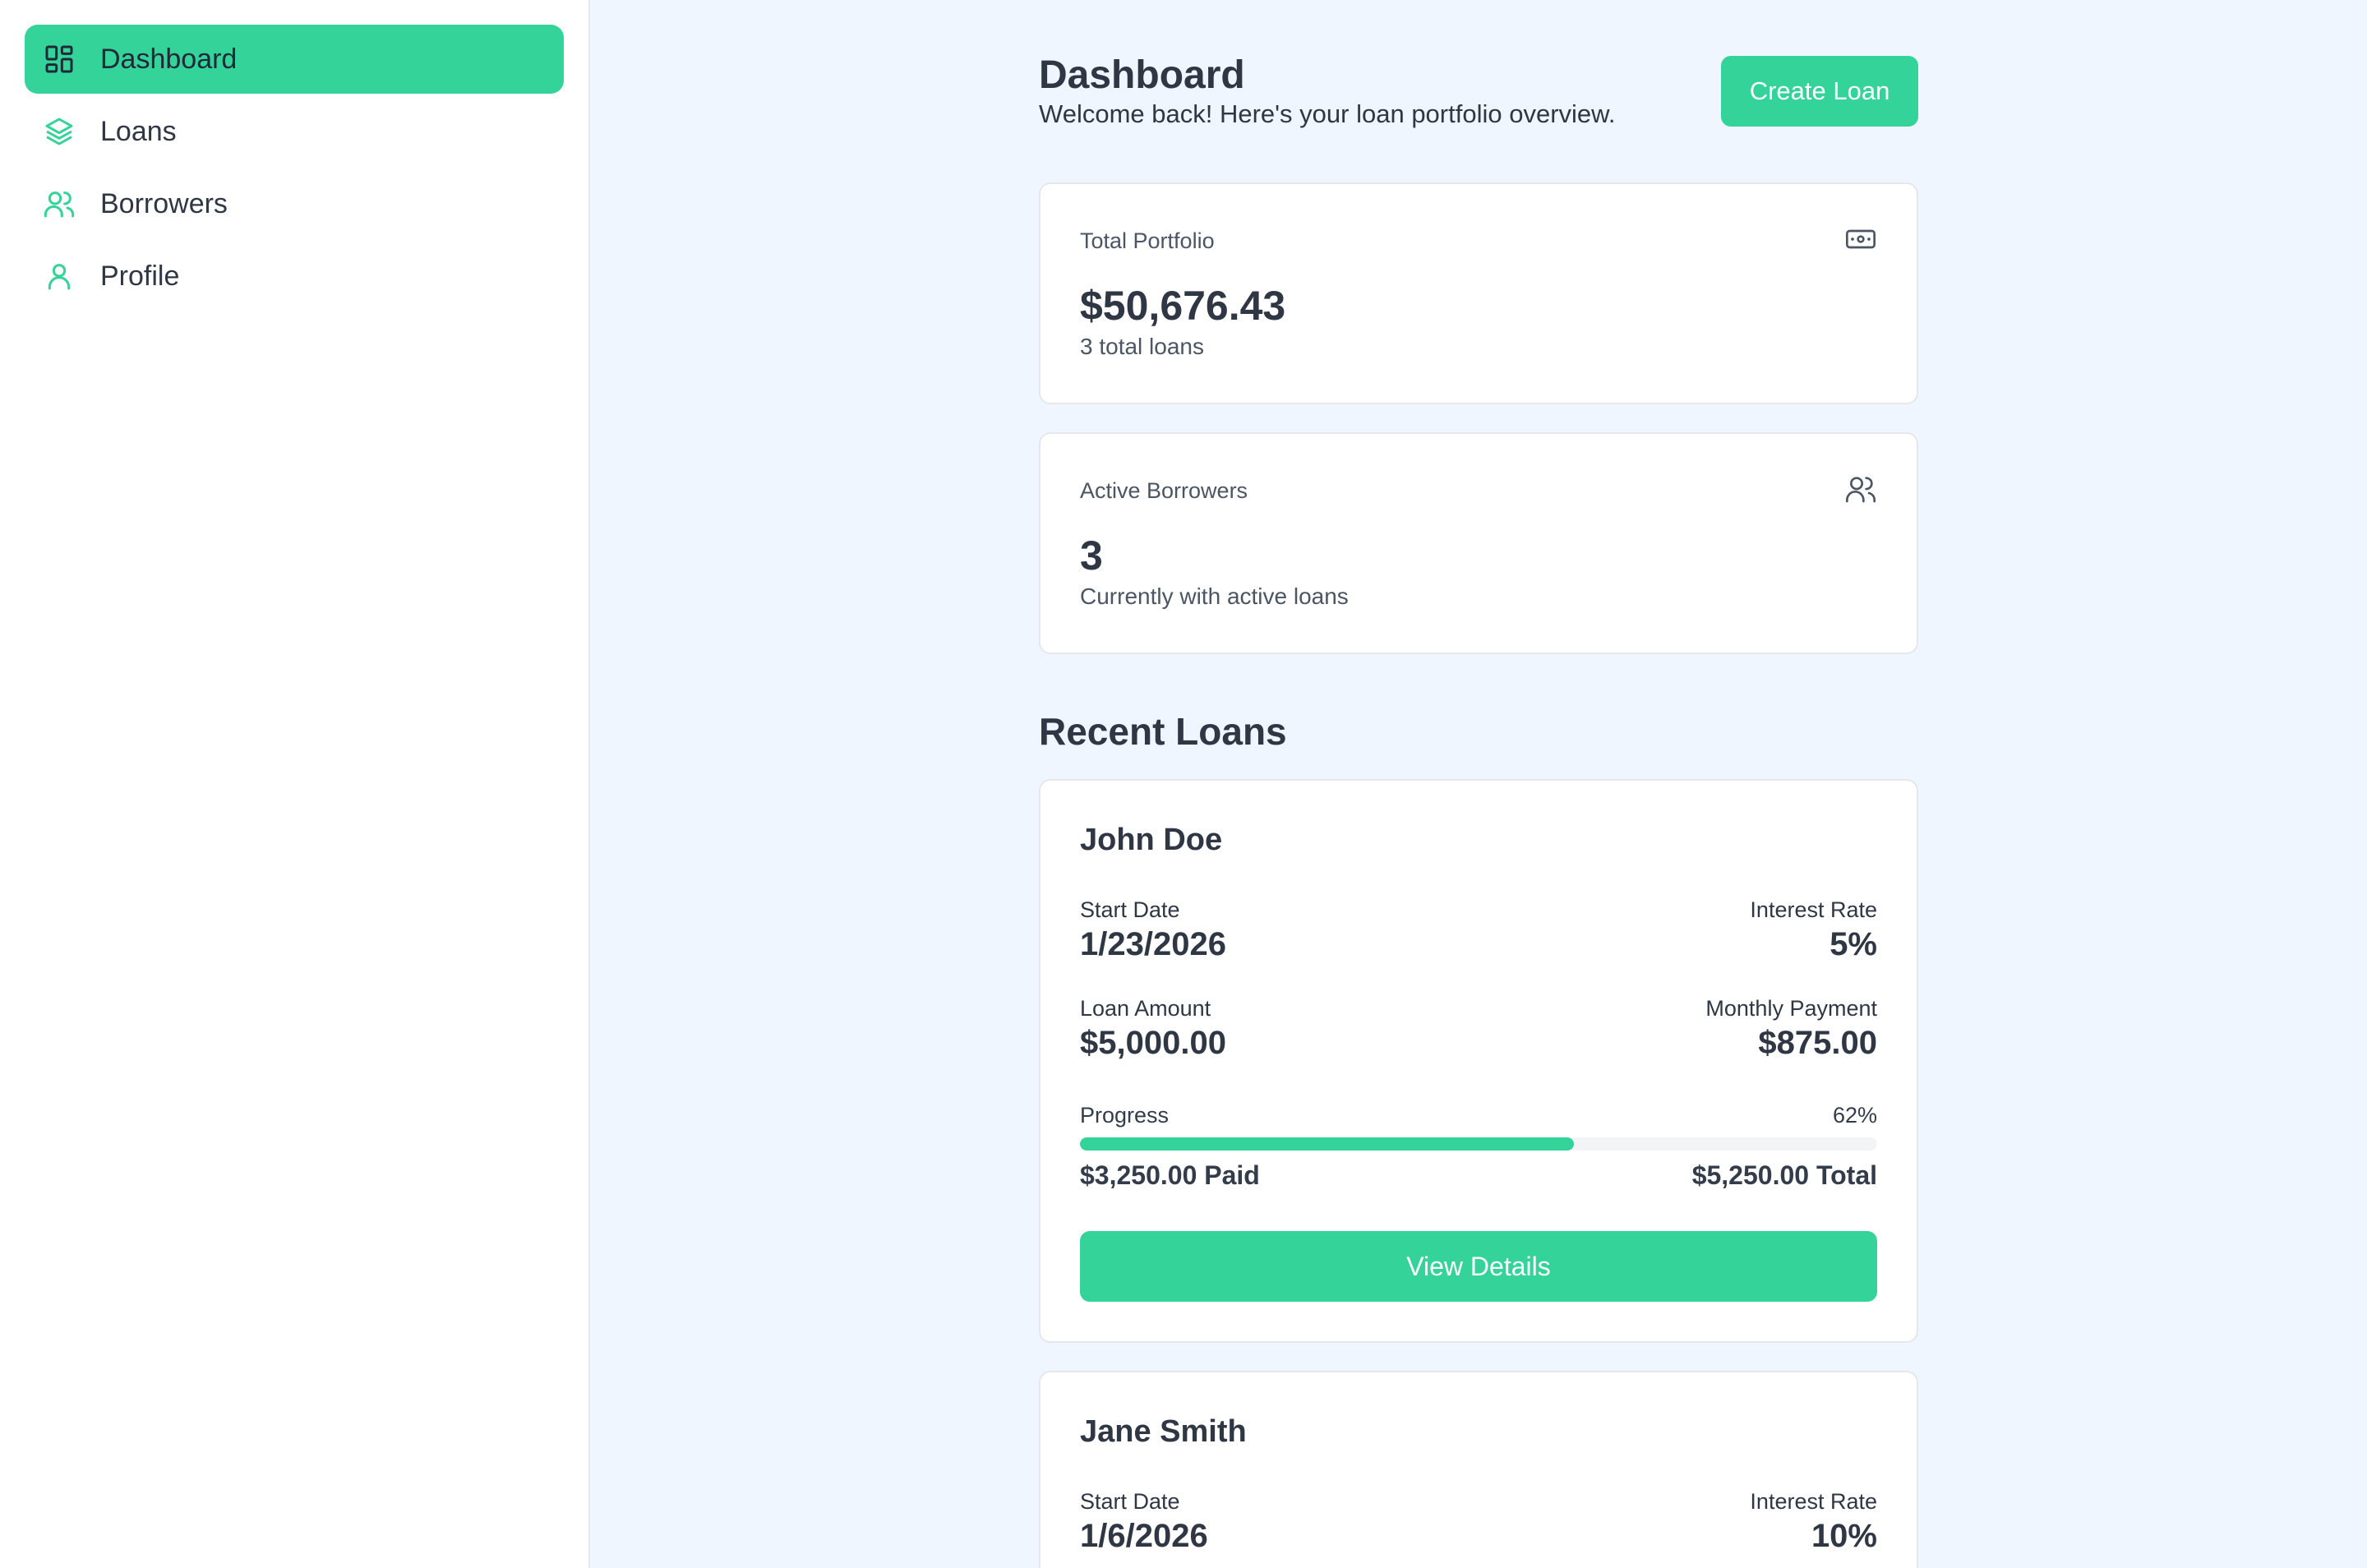  Describe the element at coordinates (1791, 1008) in the screenshot. I see `monthly-payment-label: Monthly Payment` at that location.